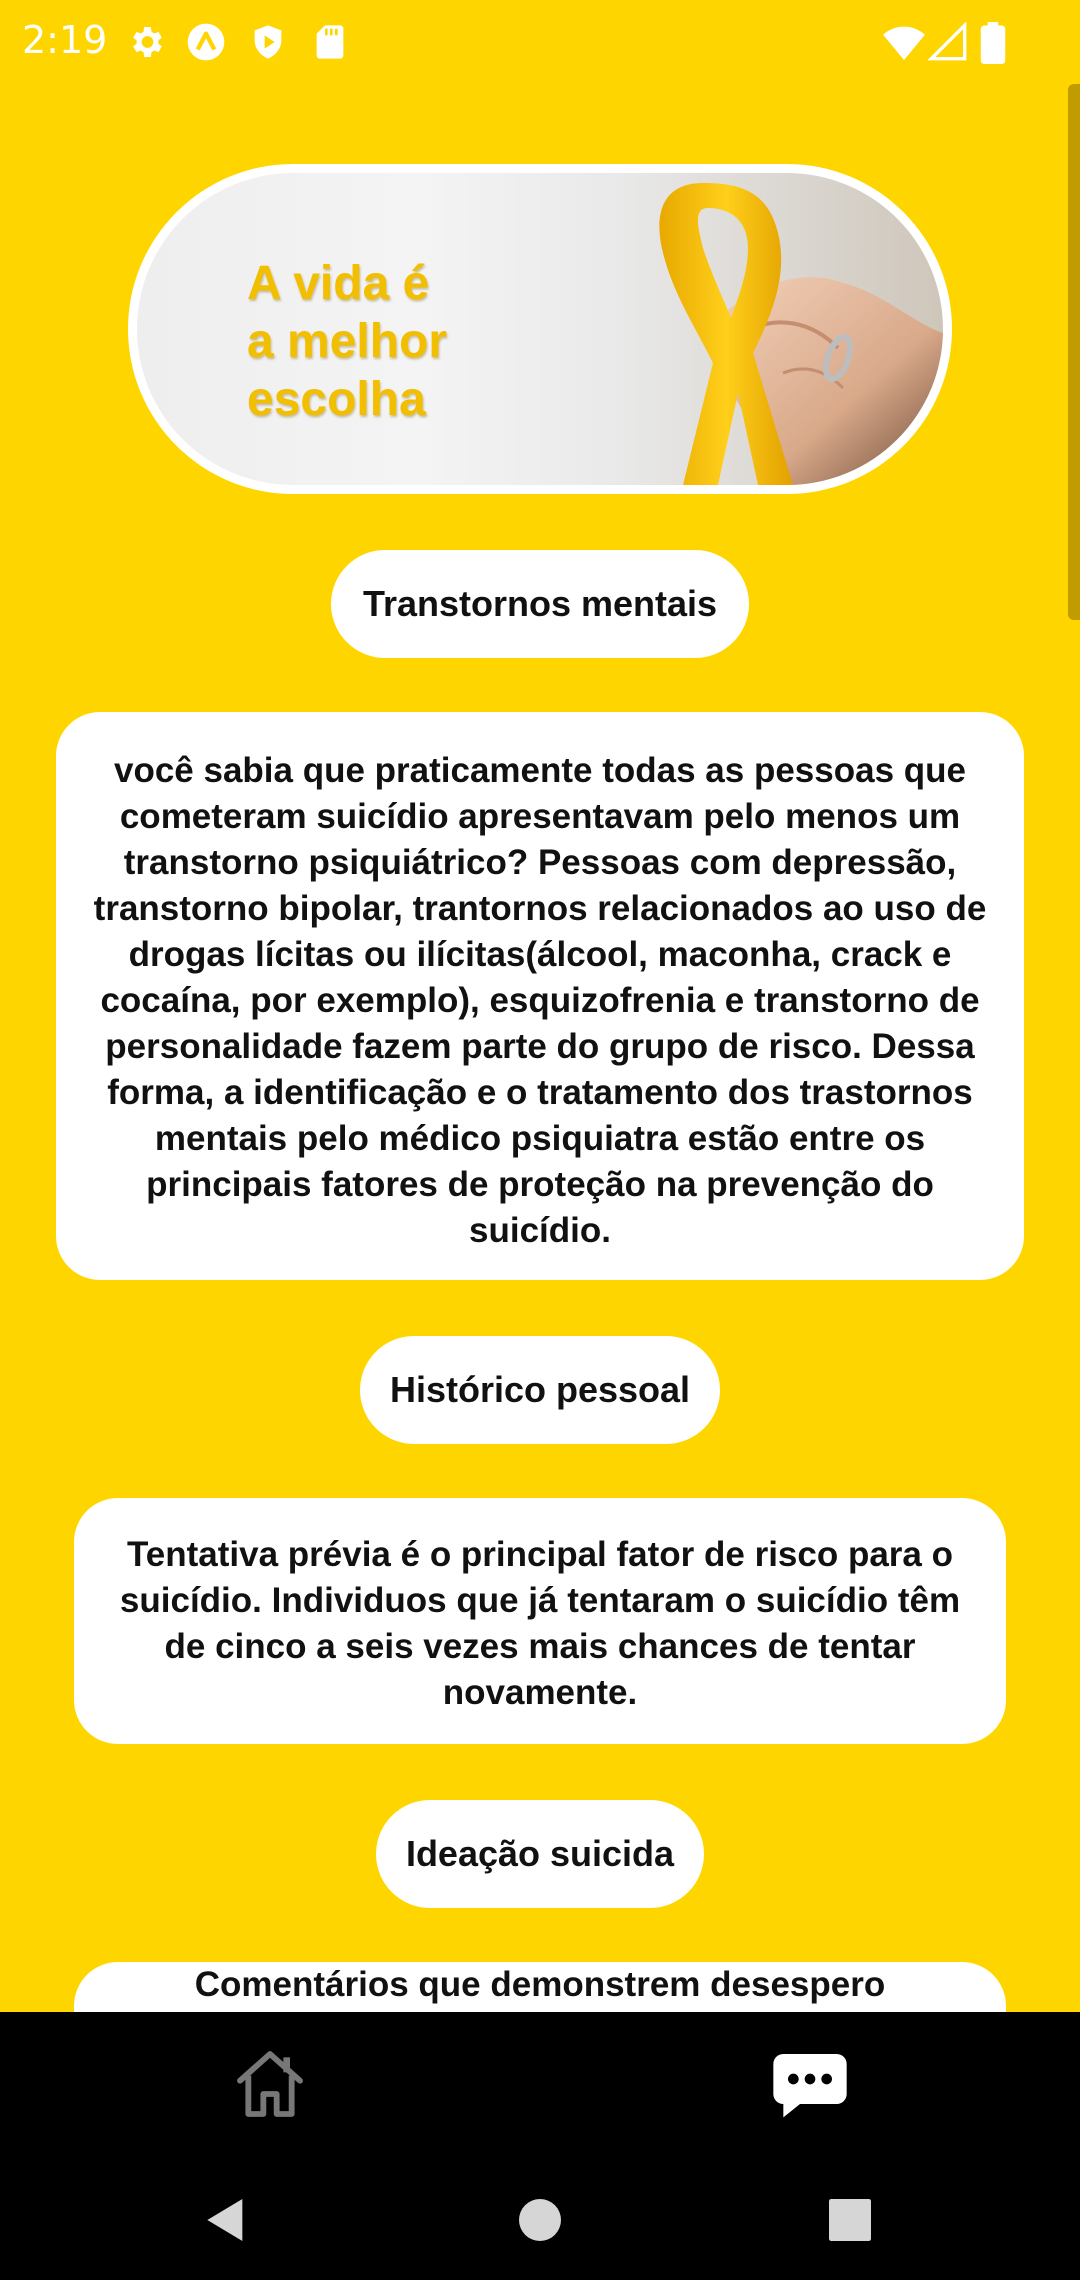 The width and height of the screenshot is (1080, 2280). I want to click on wifi-icon, so click(904, 43).